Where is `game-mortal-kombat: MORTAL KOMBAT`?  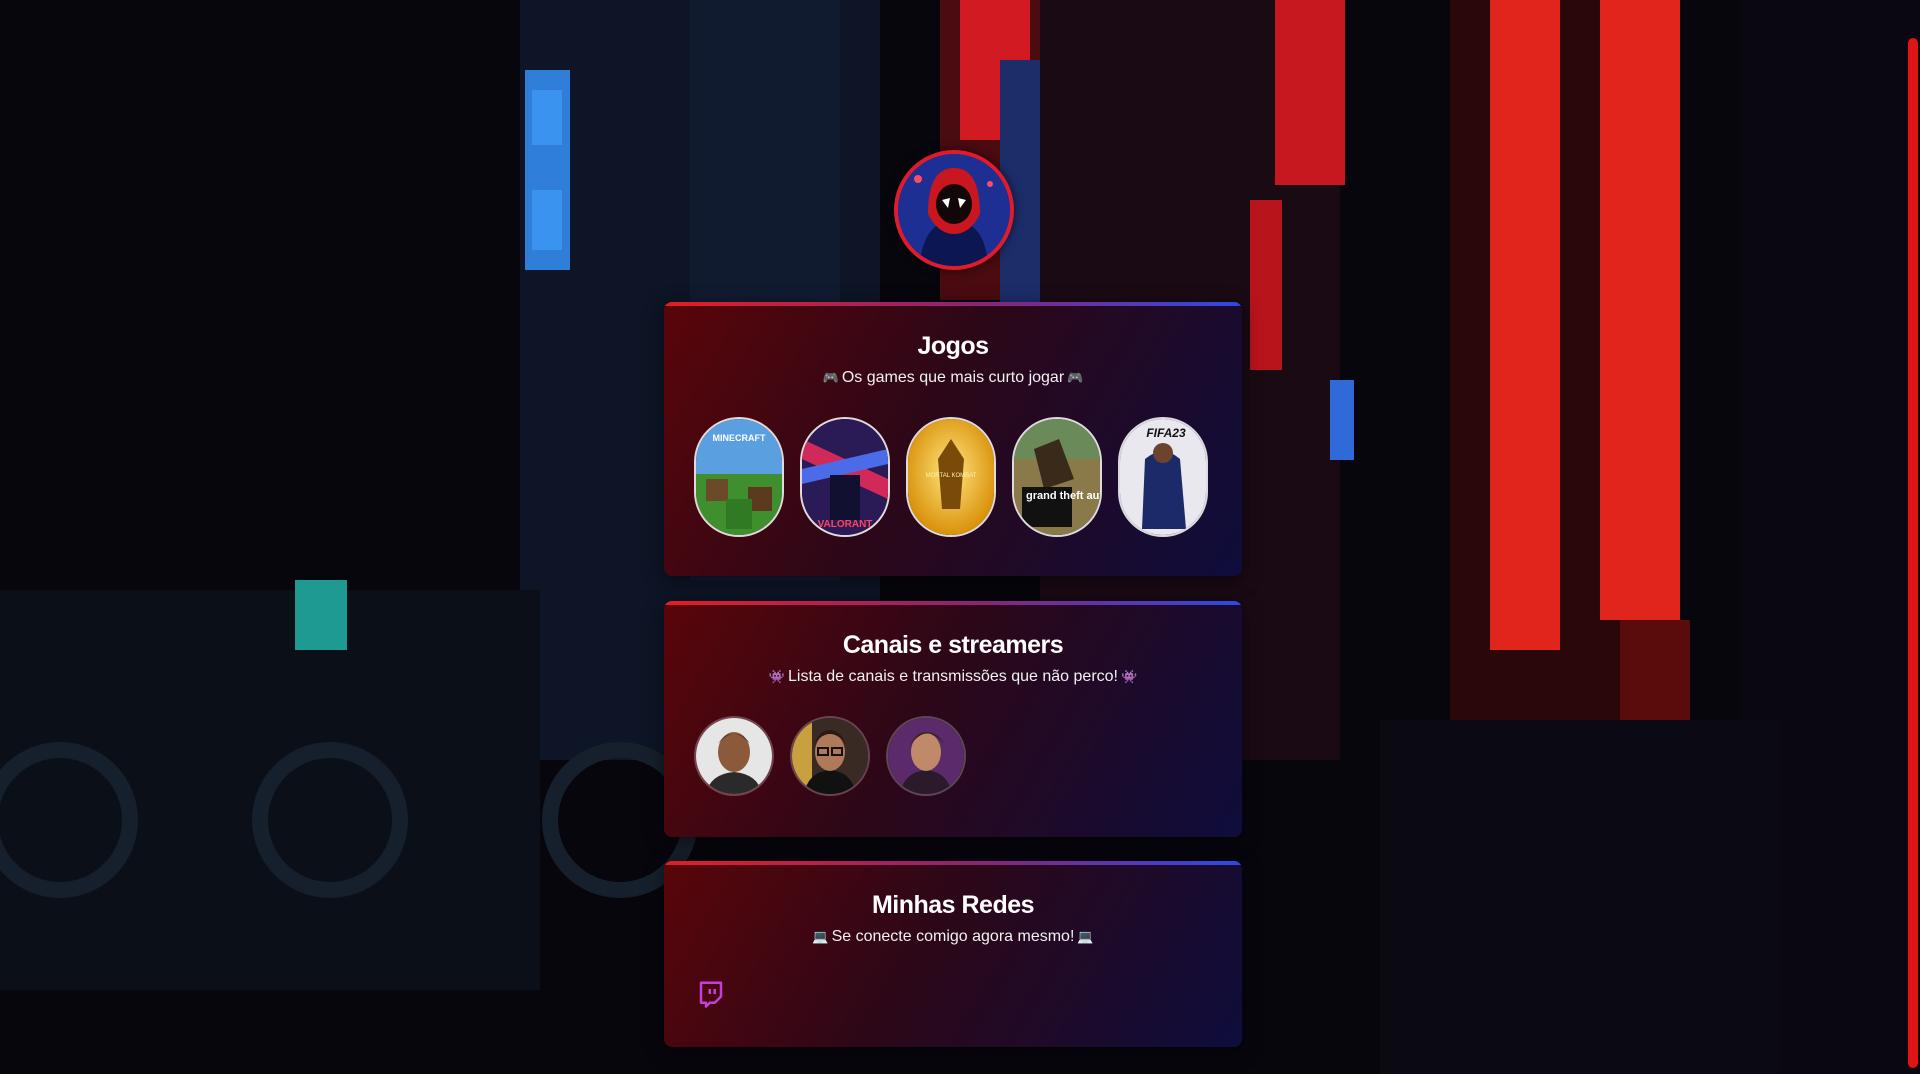
game-mortal-kombat: MORTAL KOMBAT is located at coordinates (951, 477).